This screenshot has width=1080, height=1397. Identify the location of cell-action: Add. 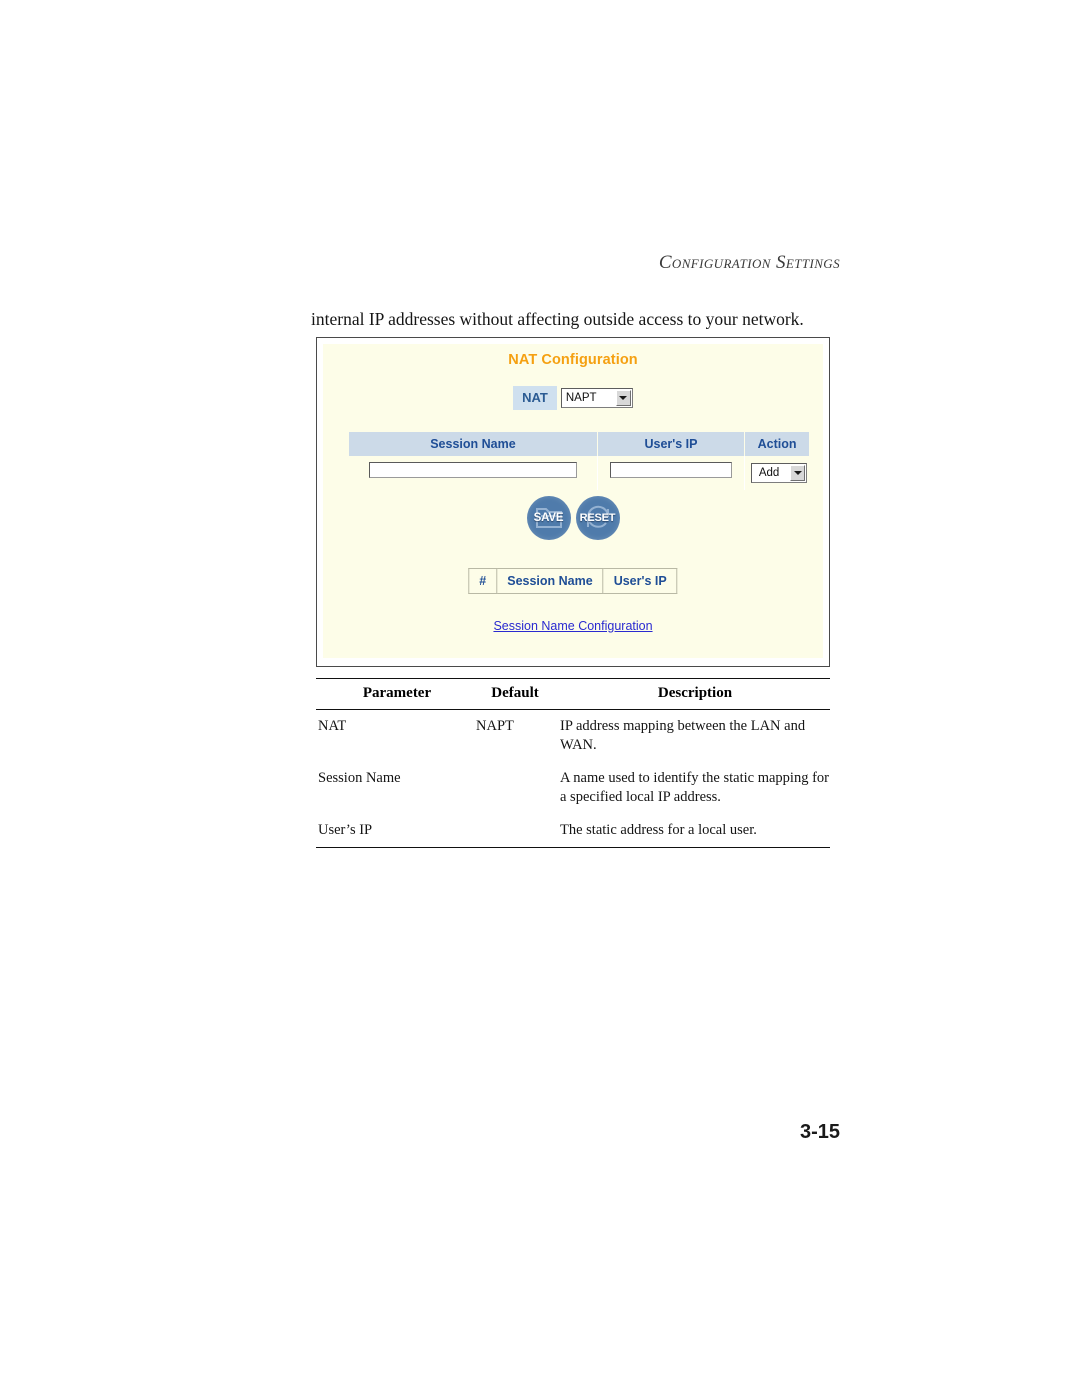
(776, 473).